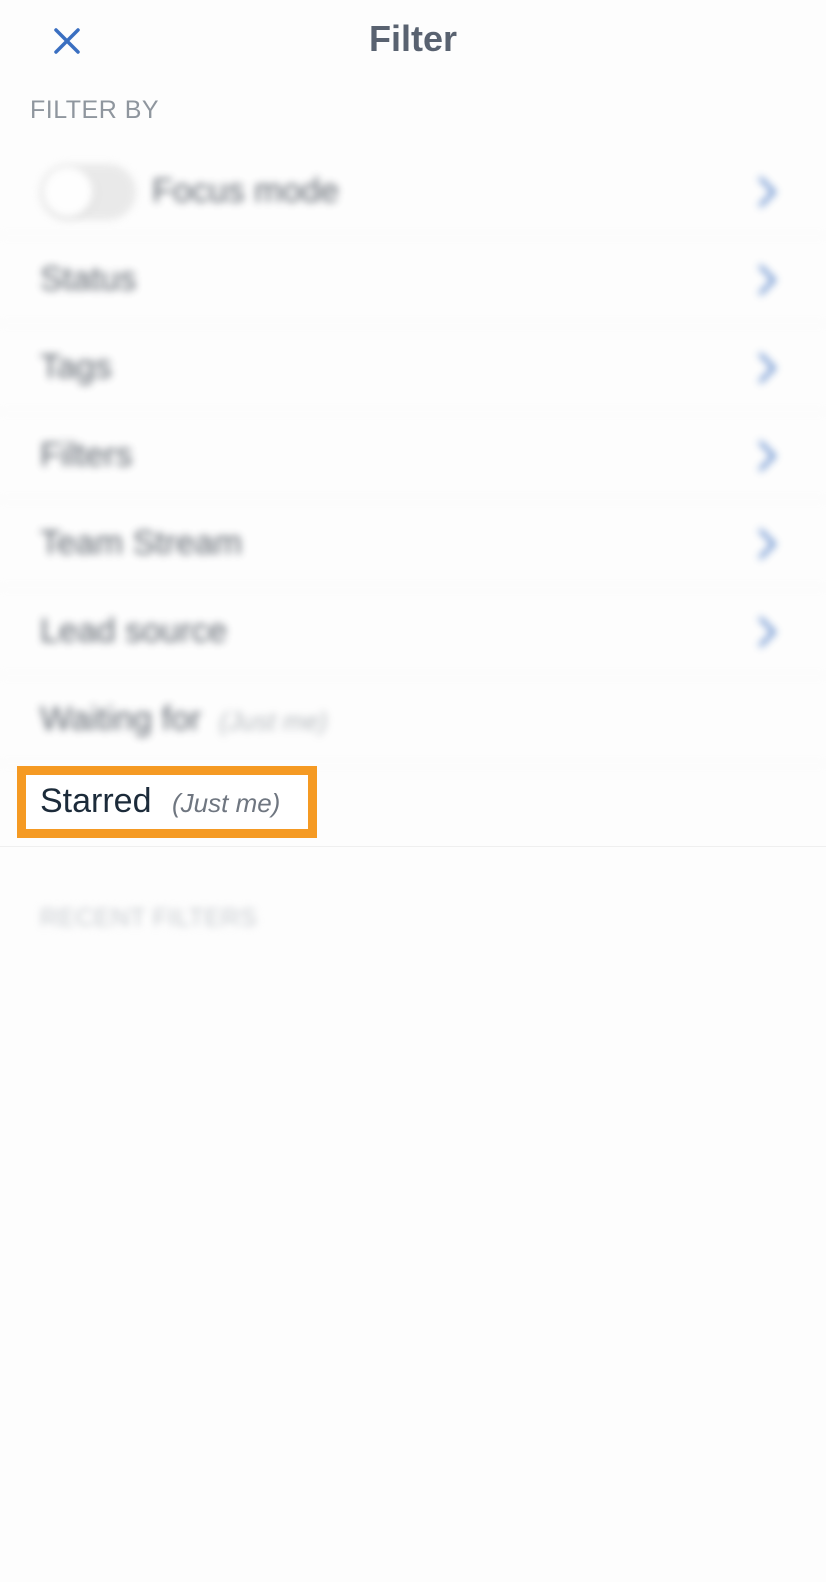  I want to click on filter-row-label: Focus mode, so click(246, 191).